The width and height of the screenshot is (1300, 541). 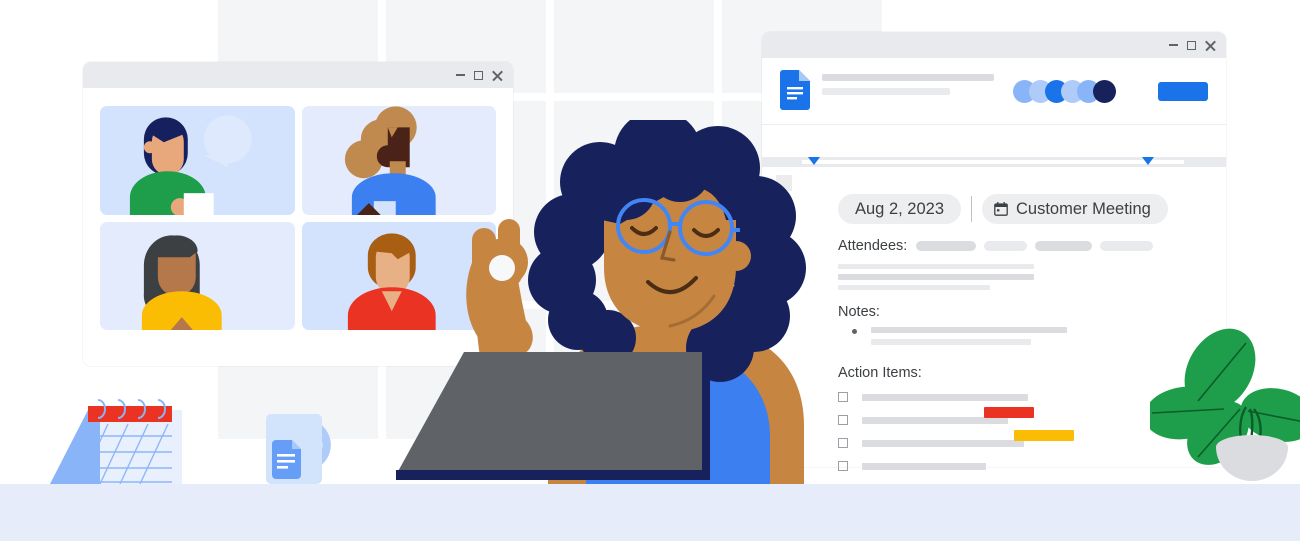 I want to click on notes-label: Notes:, so click(x=859, y=312).